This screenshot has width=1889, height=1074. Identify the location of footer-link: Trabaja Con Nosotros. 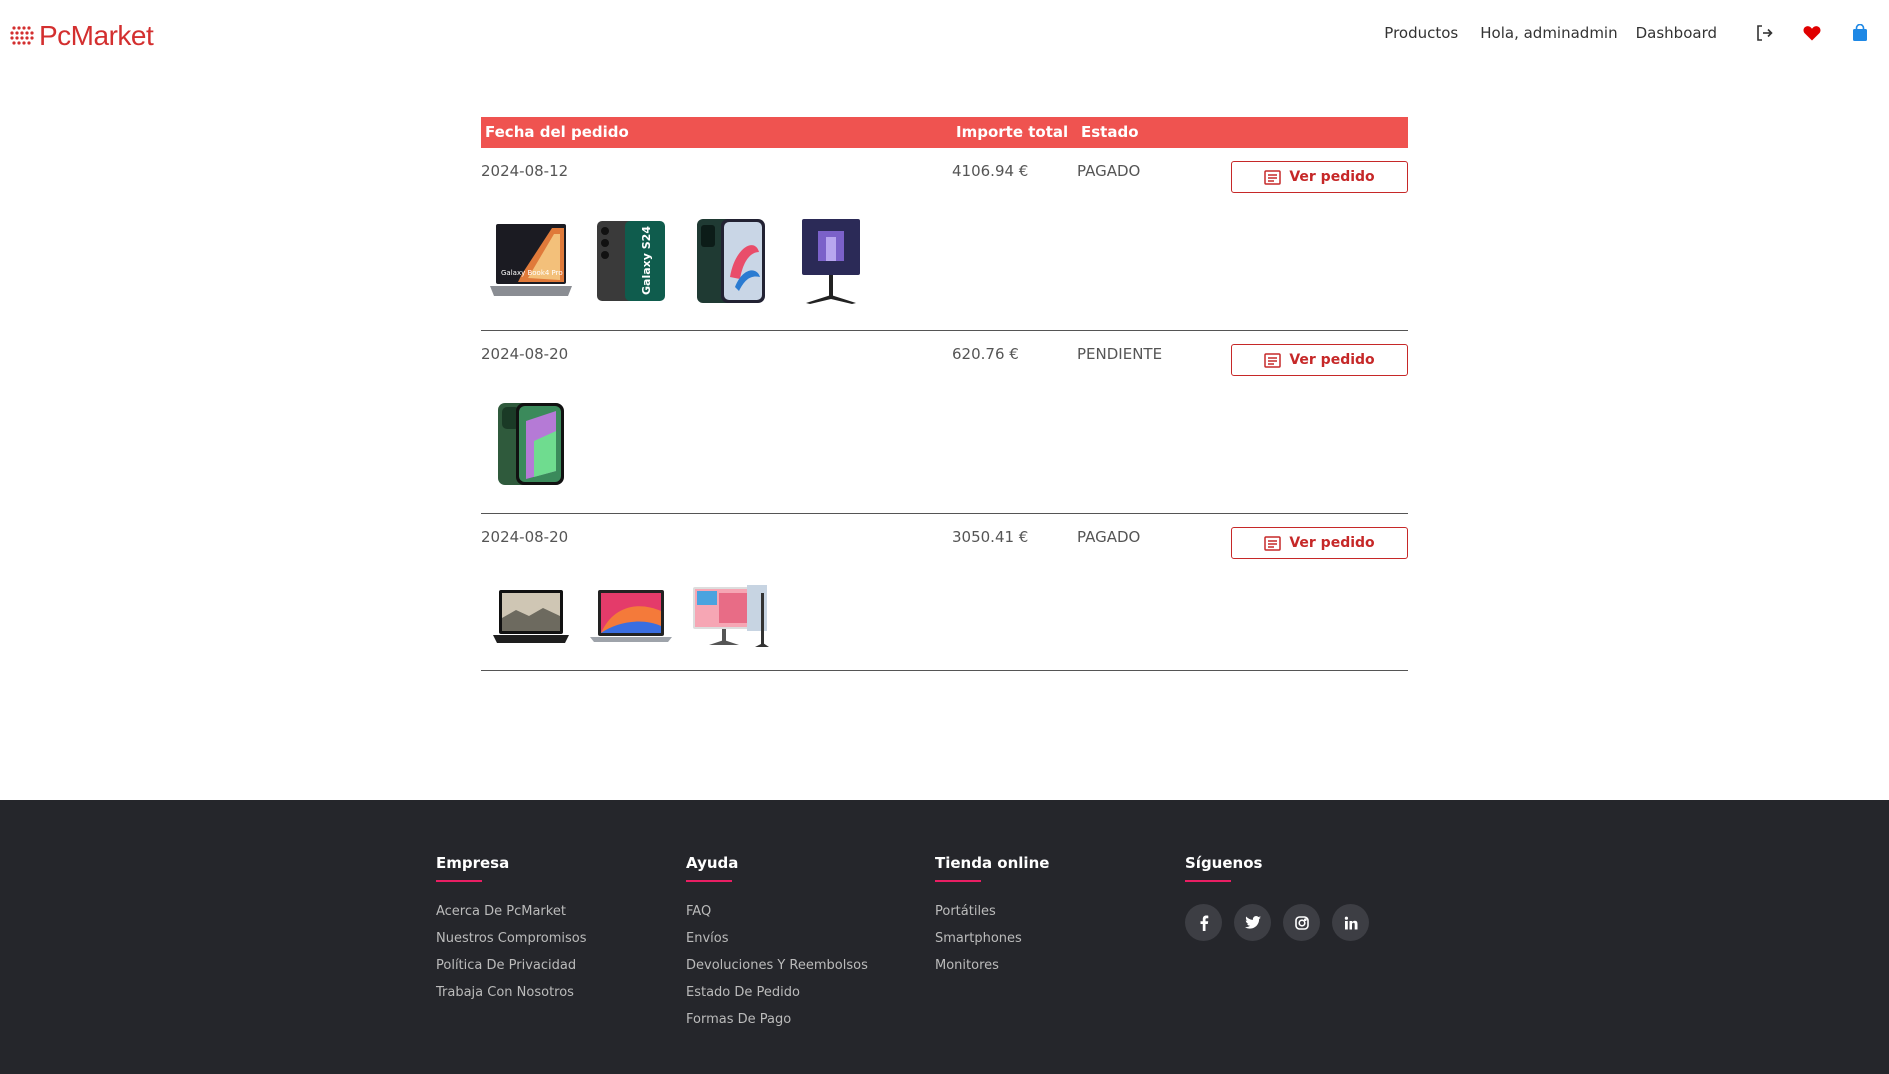
(511, 992).